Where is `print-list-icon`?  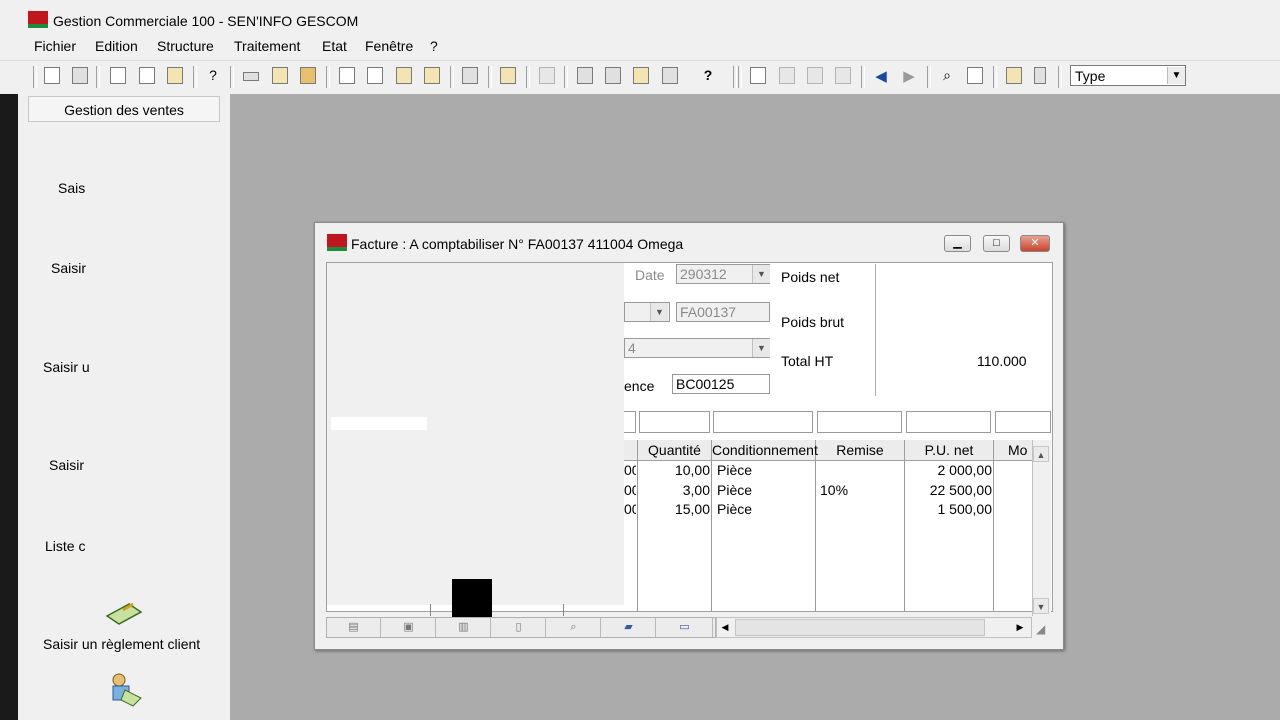 print-list-icon is located at coordinates (613, 75).